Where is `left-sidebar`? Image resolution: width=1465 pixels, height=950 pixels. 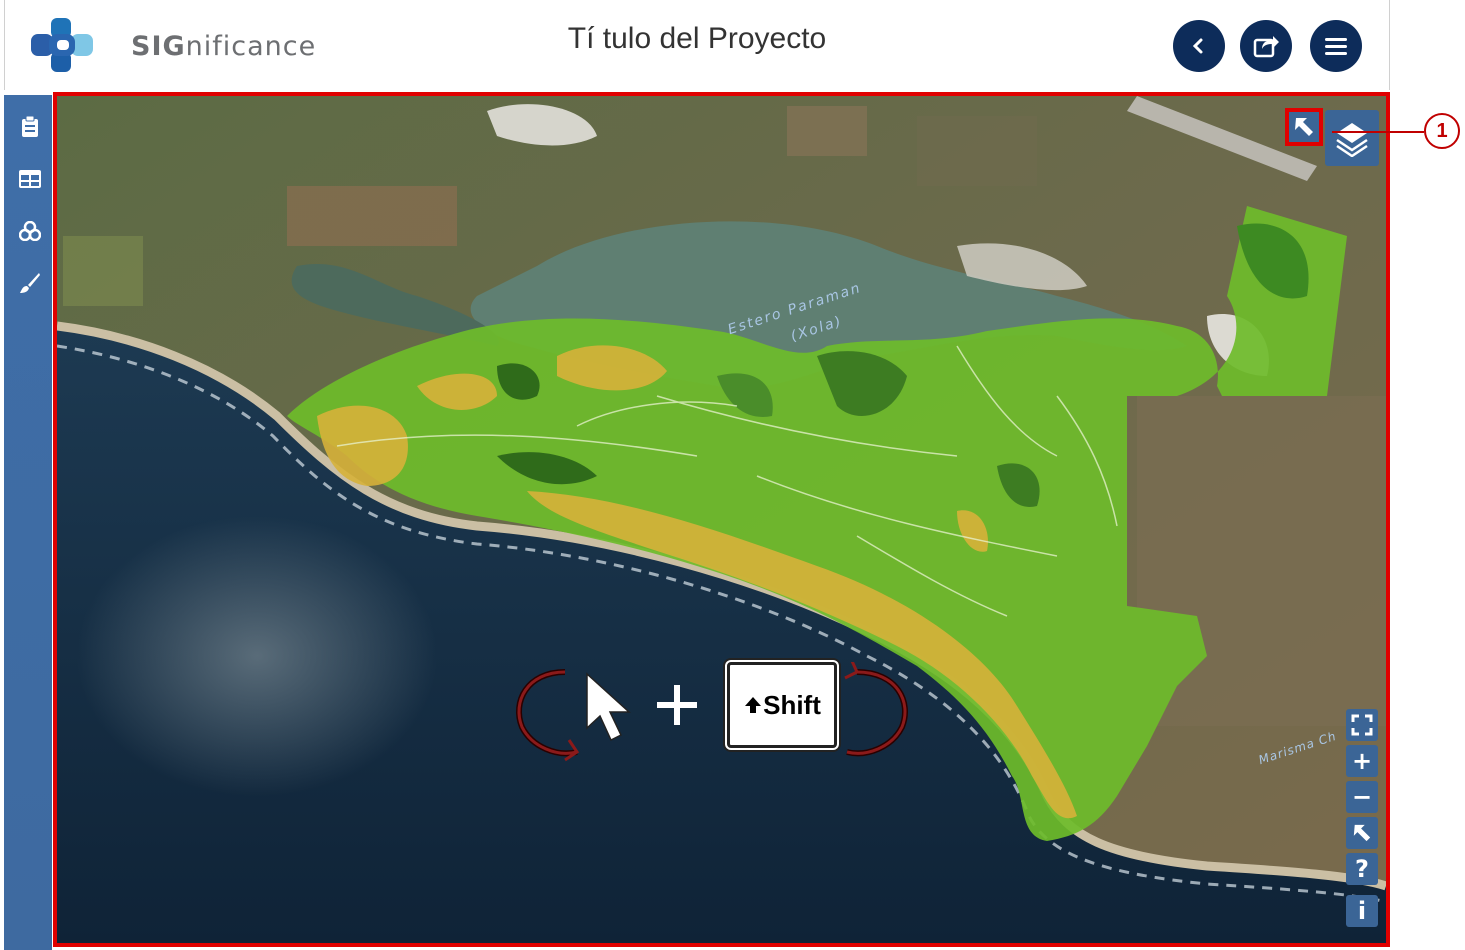 left-sidebar is located at coordinates (28, 522).